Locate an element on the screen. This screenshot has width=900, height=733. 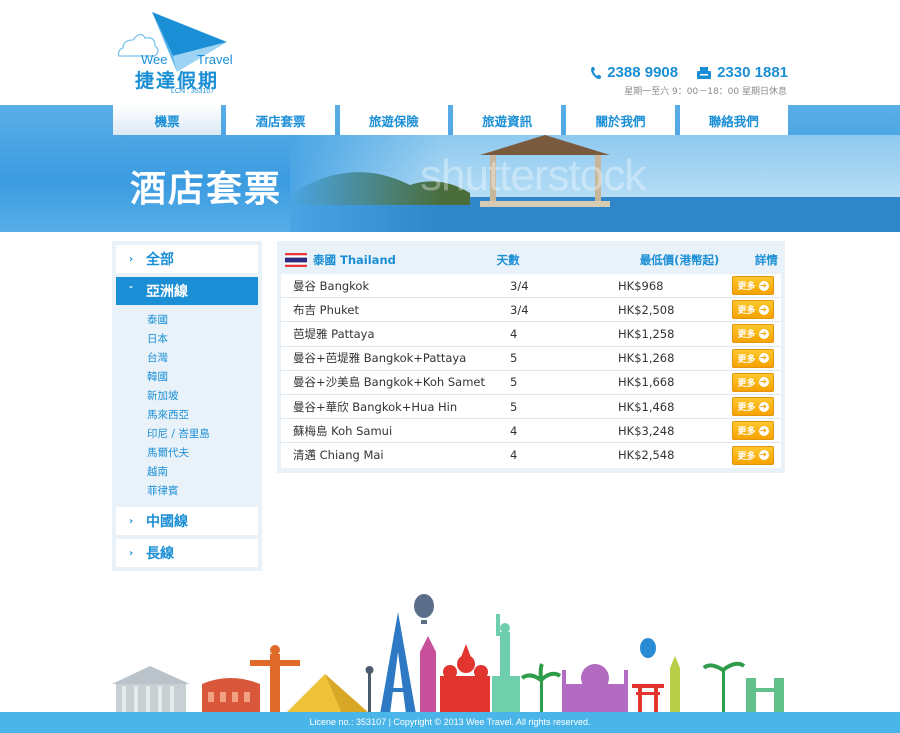
hot-air-balloon-icon is located at coordinates (648, 648).